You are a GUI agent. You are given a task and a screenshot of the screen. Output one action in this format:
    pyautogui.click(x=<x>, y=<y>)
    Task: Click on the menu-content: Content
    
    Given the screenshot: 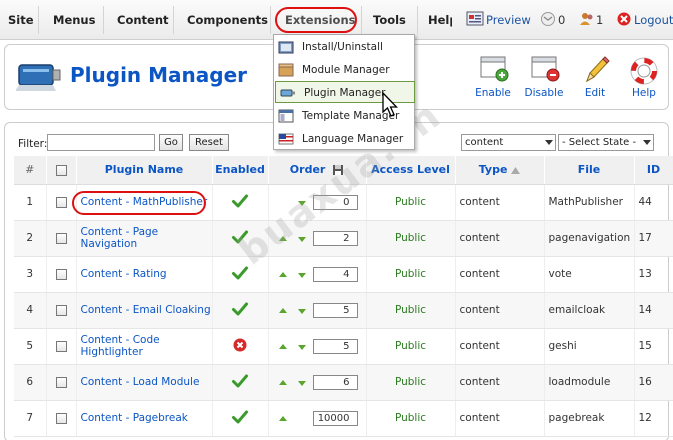 What is the action you would take?
    pyautogui.click(x=143, y=20)
    